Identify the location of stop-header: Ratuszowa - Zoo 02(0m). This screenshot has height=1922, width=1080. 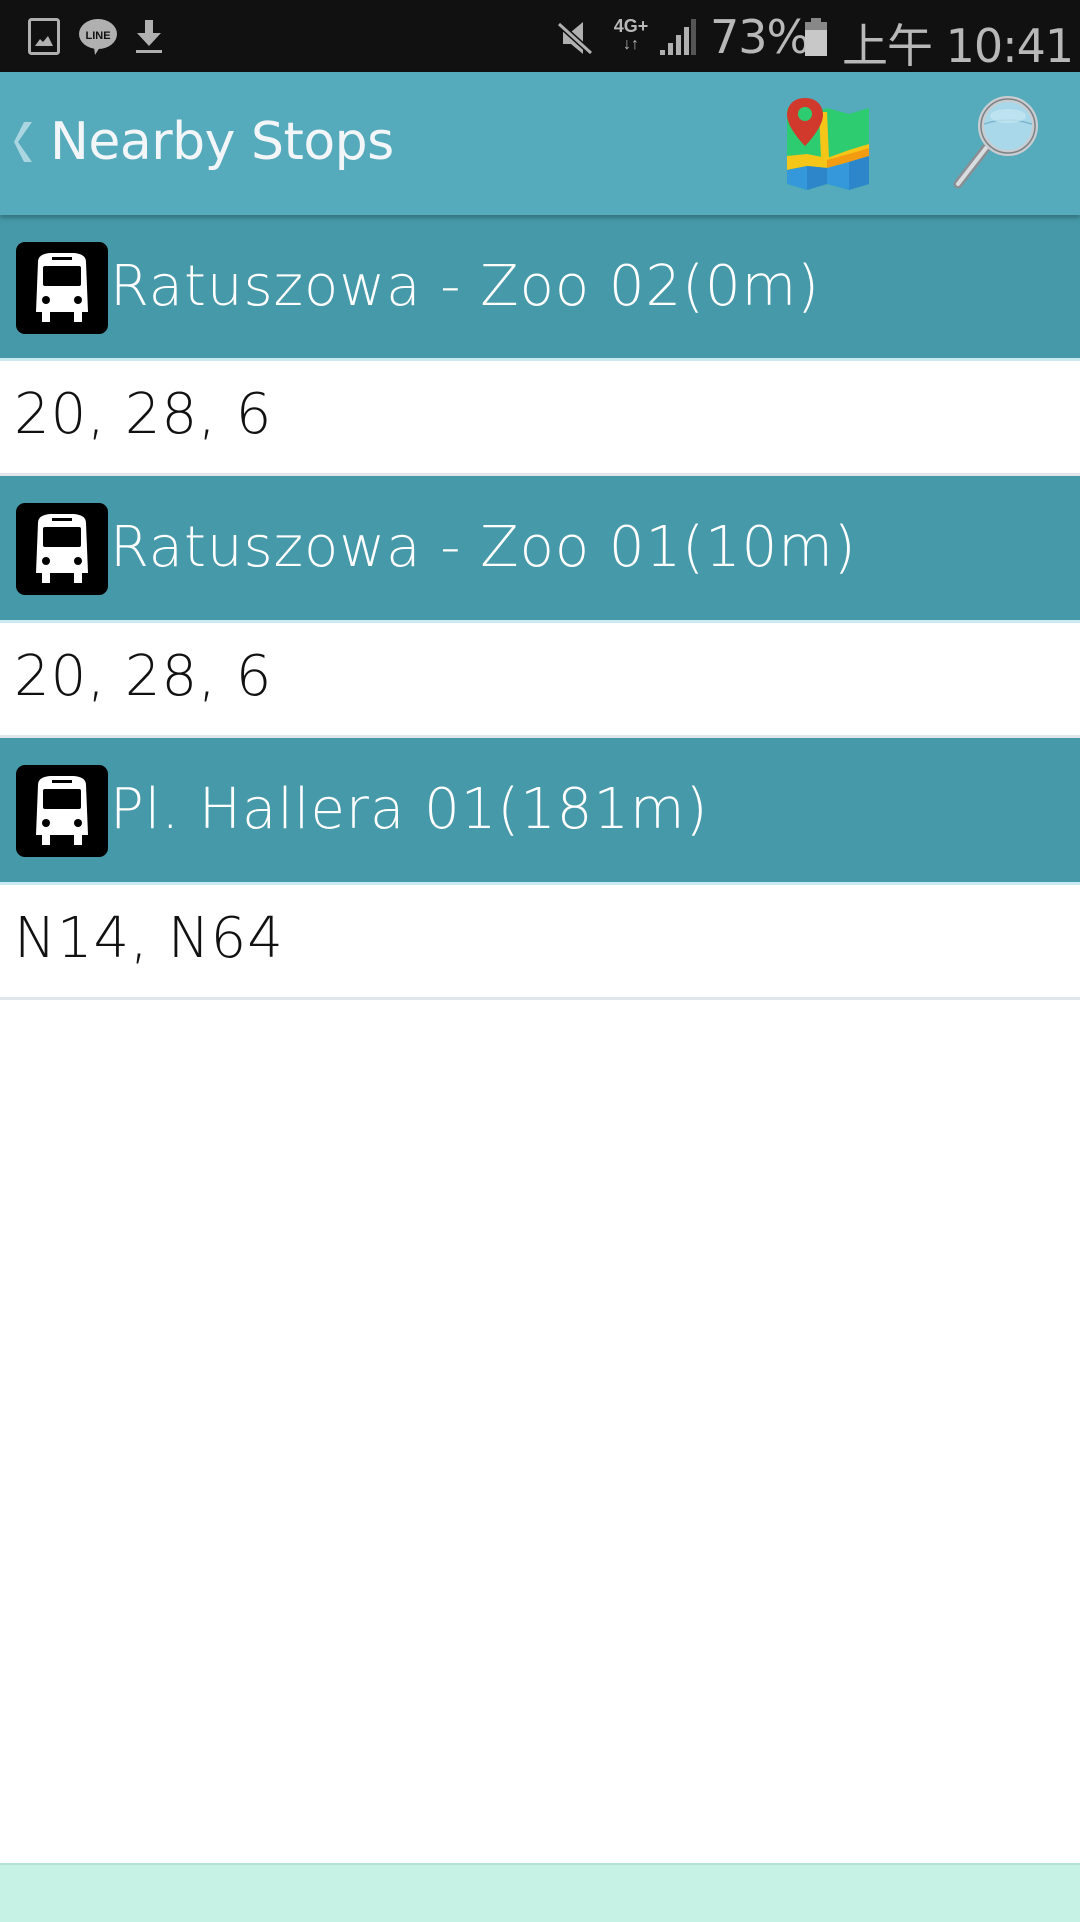
(540, 288).